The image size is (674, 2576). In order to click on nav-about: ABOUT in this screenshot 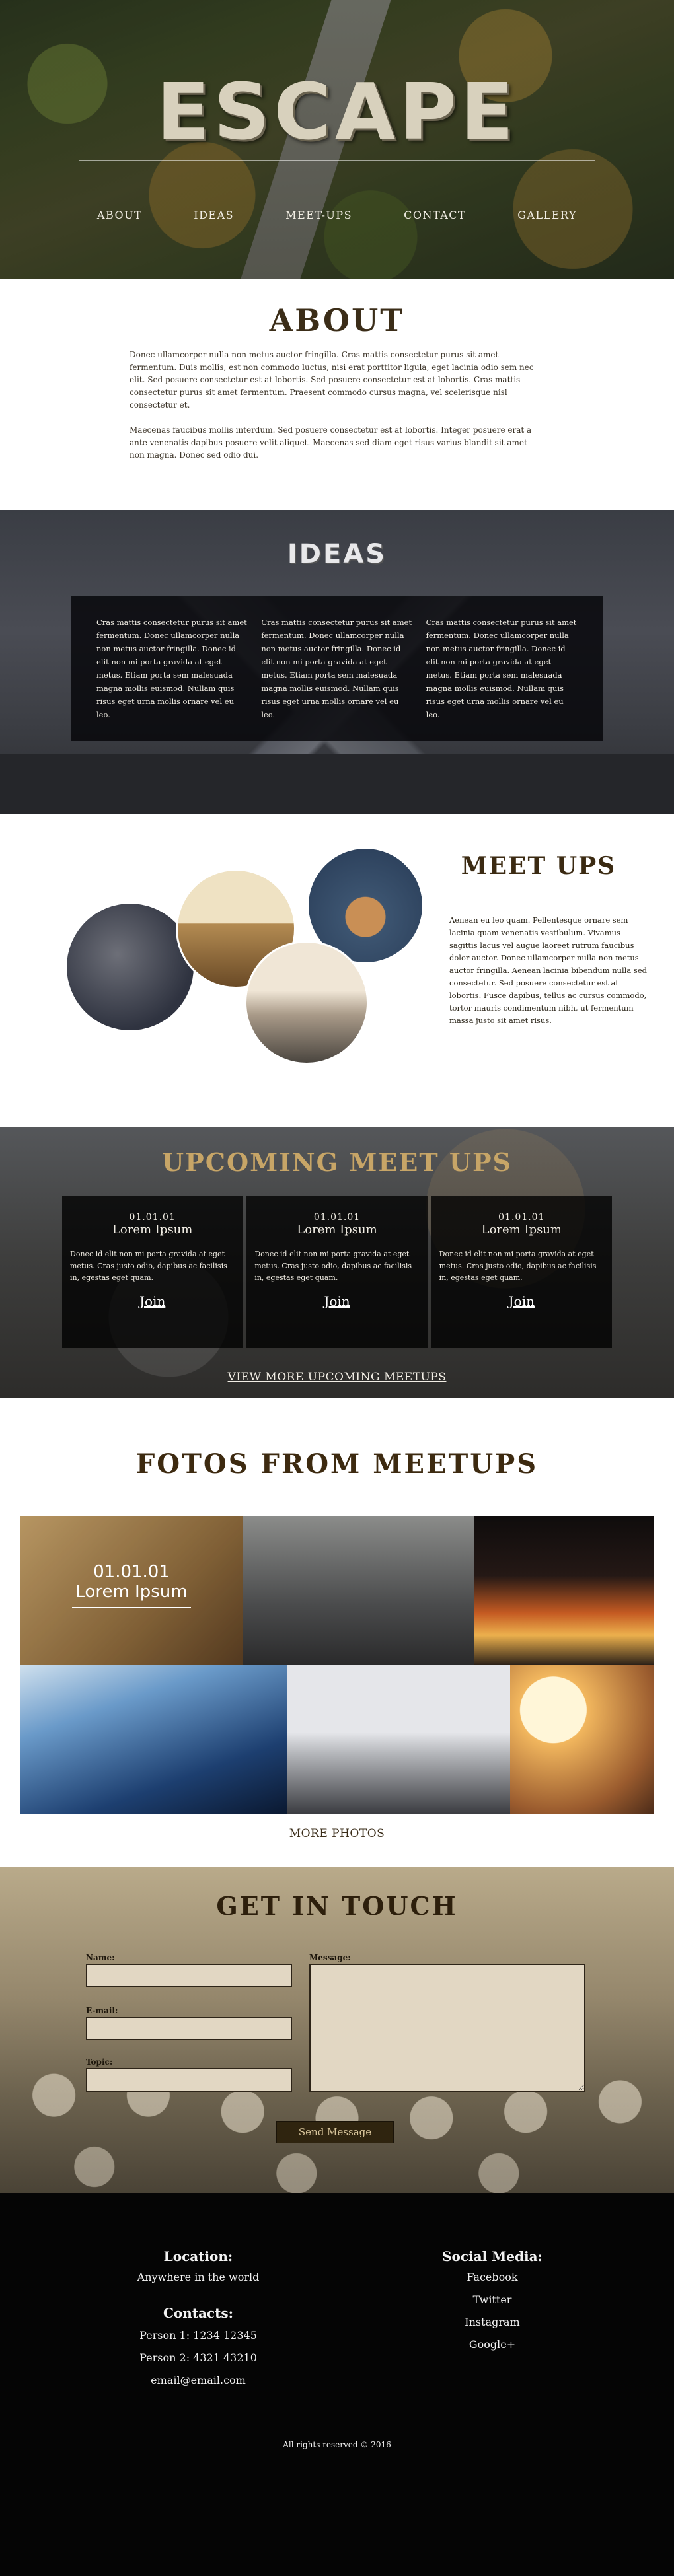, I will do `click(119, 215)`.